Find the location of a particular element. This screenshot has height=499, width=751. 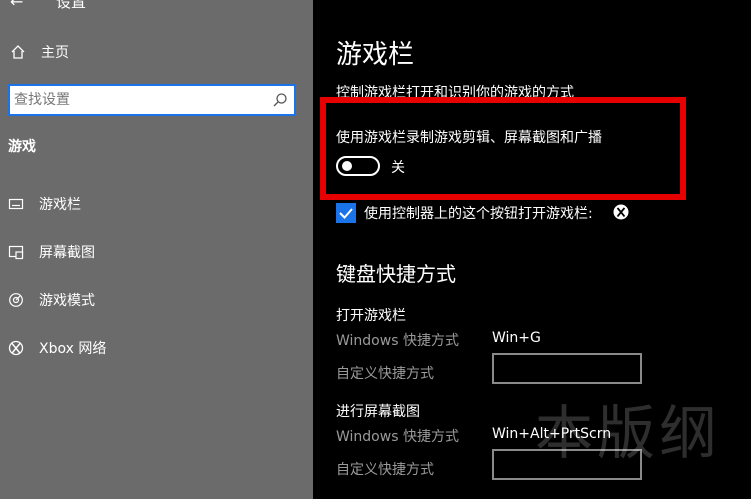

sidebar-item-label: 屏幕截图 is located at coordinates (67, 253).